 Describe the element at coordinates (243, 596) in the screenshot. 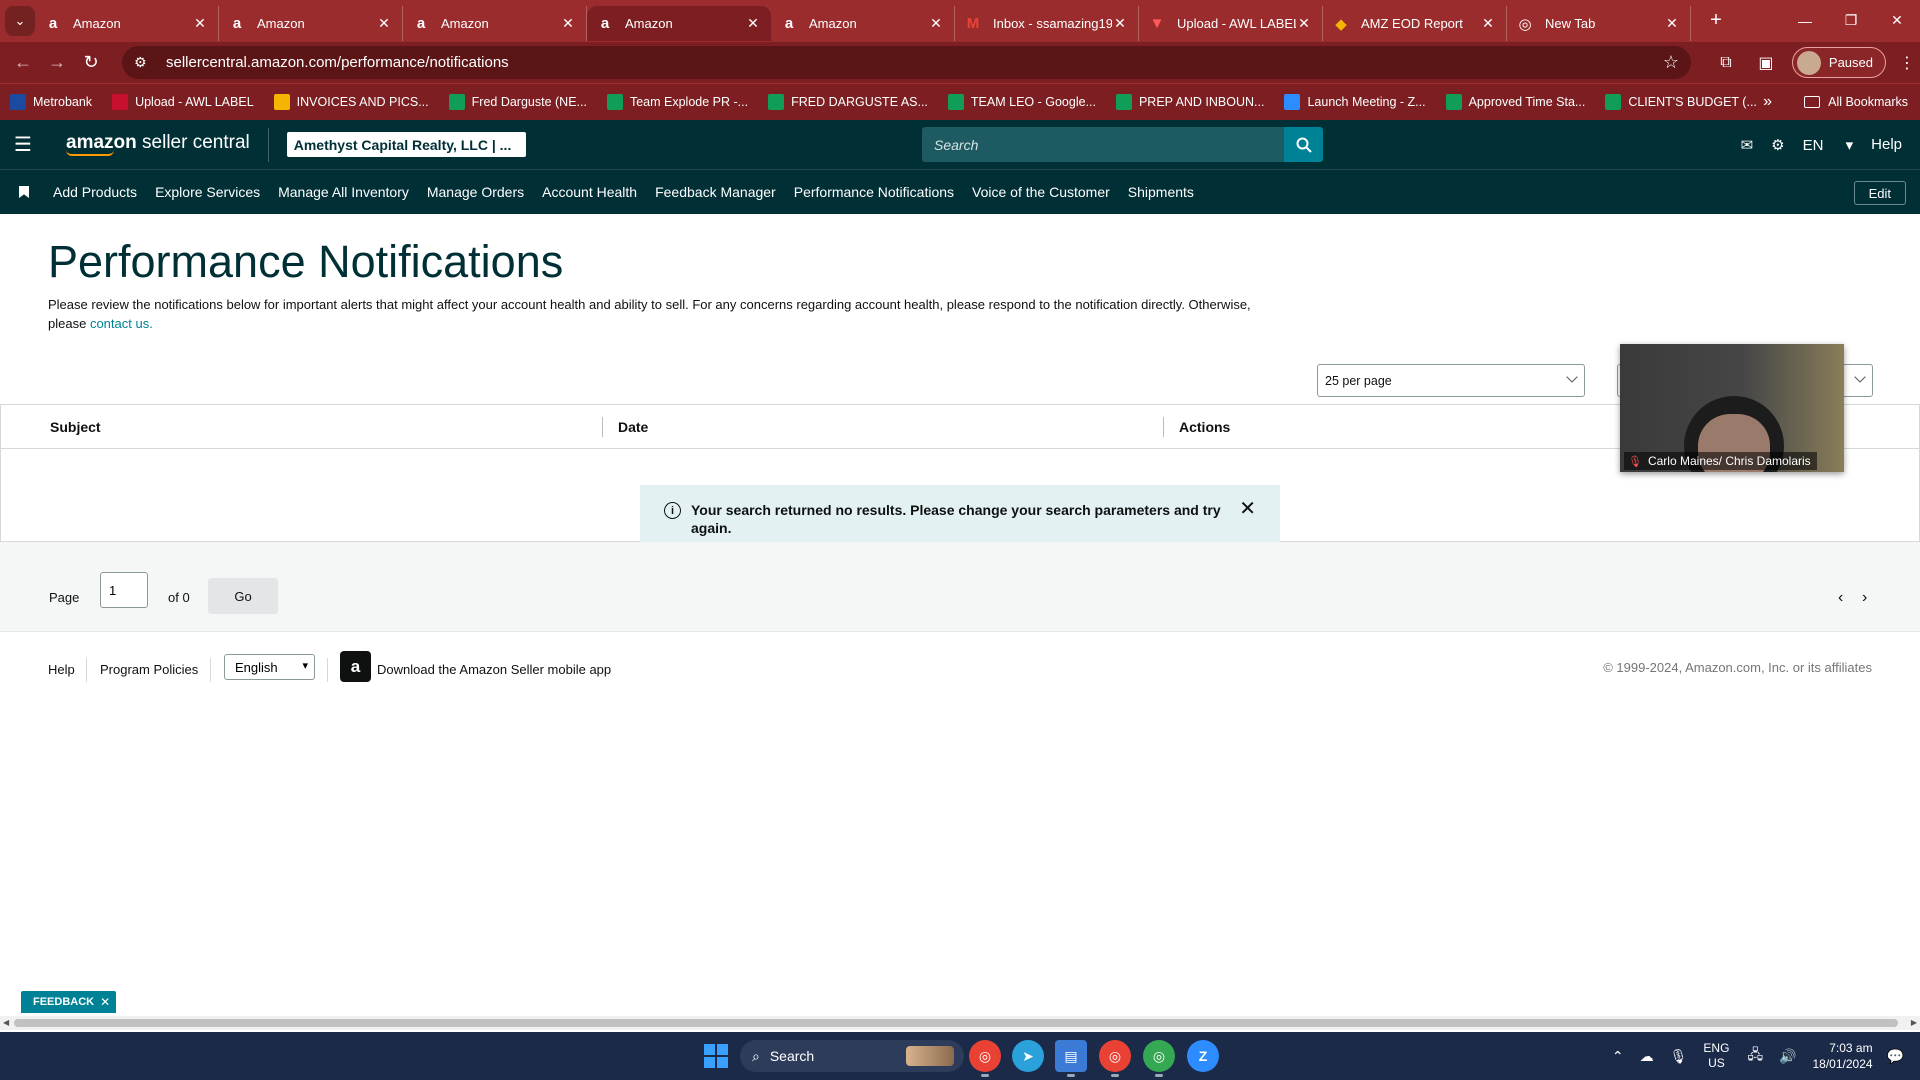

I see `go-button: Go` at that location.